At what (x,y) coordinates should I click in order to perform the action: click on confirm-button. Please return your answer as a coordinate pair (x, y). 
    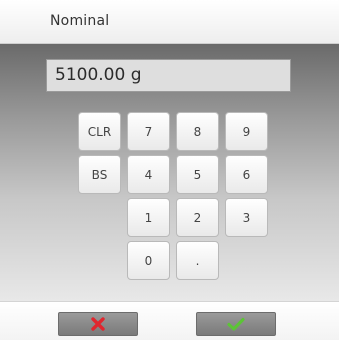
    Looking at the image, I should click on (236, 324).